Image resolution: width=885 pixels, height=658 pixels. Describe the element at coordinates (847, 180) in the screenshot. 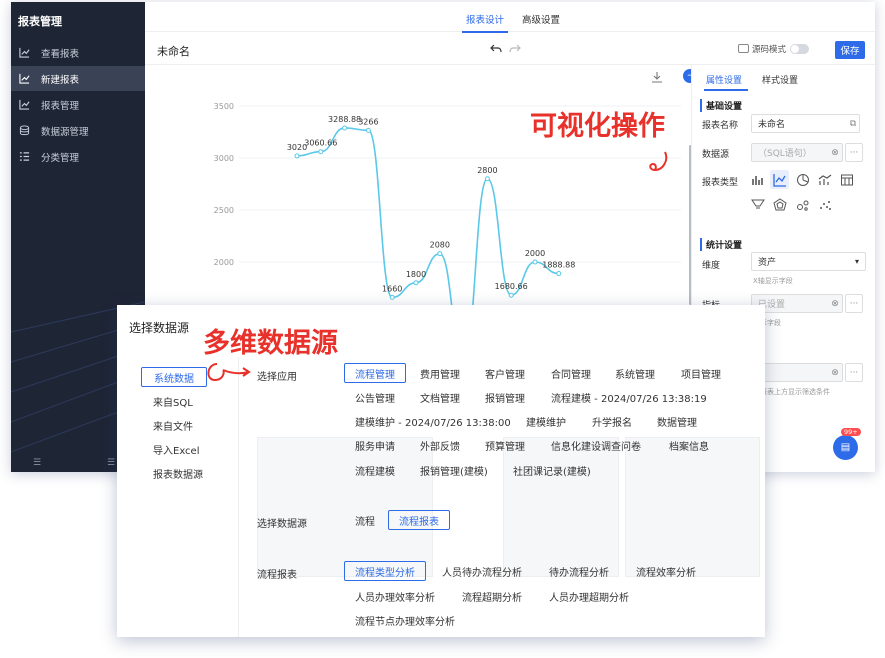

I see `table-icon` at that location.